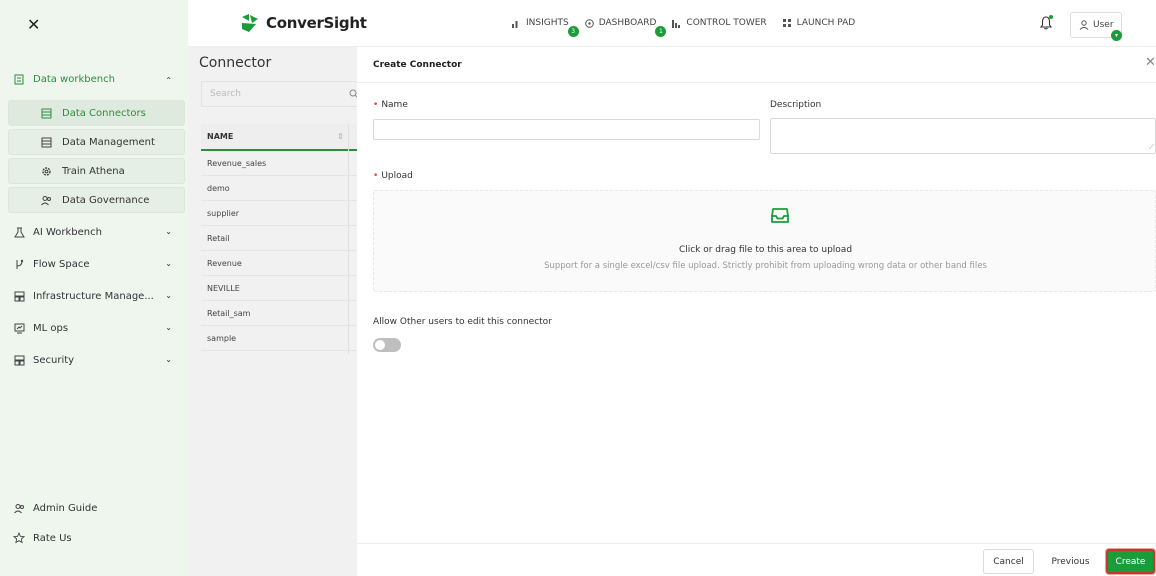  I want to click on description-field: ⟋, so click(963, 136).